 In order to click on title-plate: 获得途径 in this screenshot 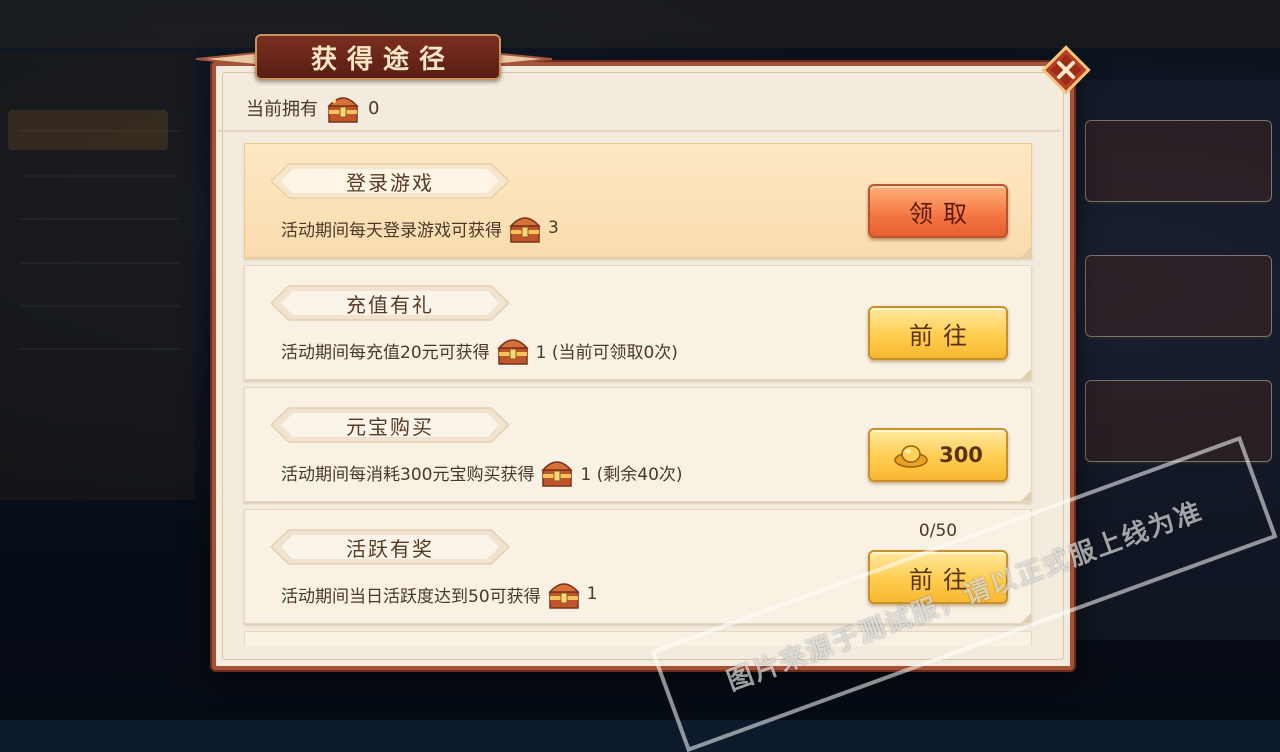, I will do `click(378, 57)`.